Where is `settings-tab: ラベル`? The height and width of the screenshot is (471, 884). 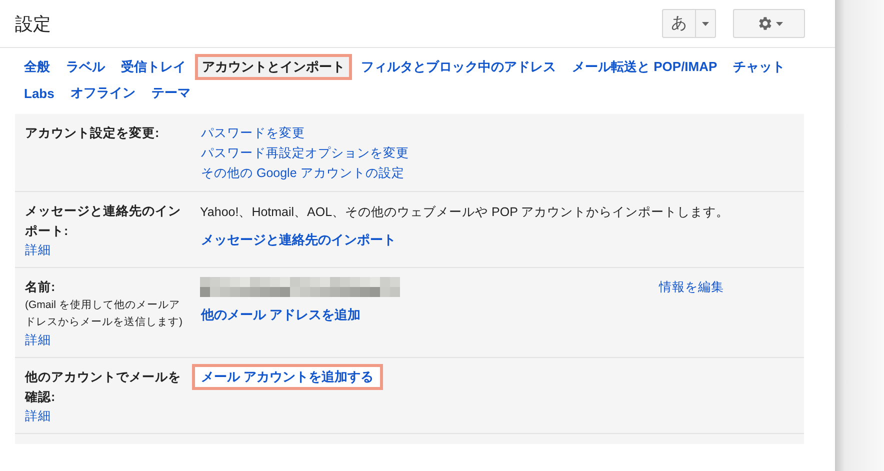
settings-tab: ラベル is located at coordinates (85, 67).